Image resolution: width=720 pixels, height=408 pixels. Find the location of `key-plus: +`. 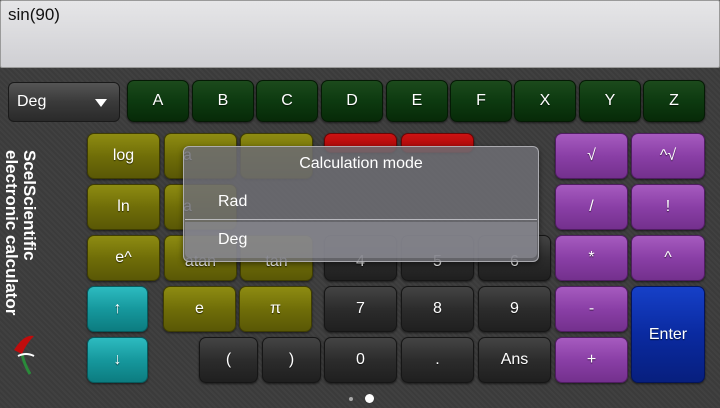

key-plus: + is located at coordinates (591, 360).